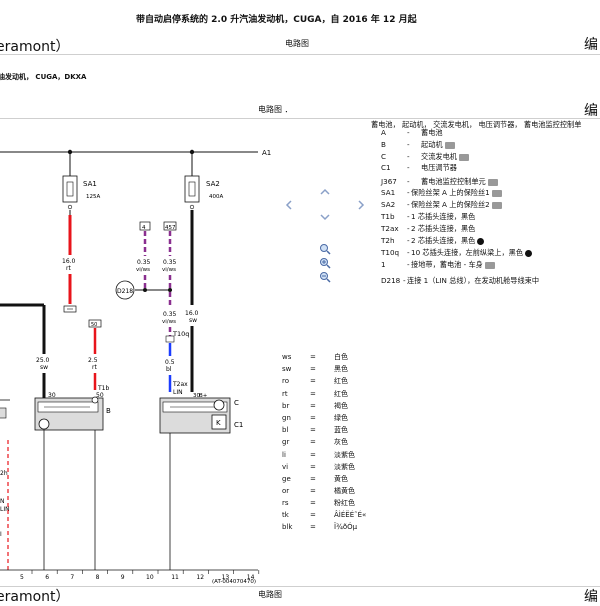  What do you see at coordinates (300, 586) in the screenshot?
I see `footer-divider` at bounding box center [300, 586].